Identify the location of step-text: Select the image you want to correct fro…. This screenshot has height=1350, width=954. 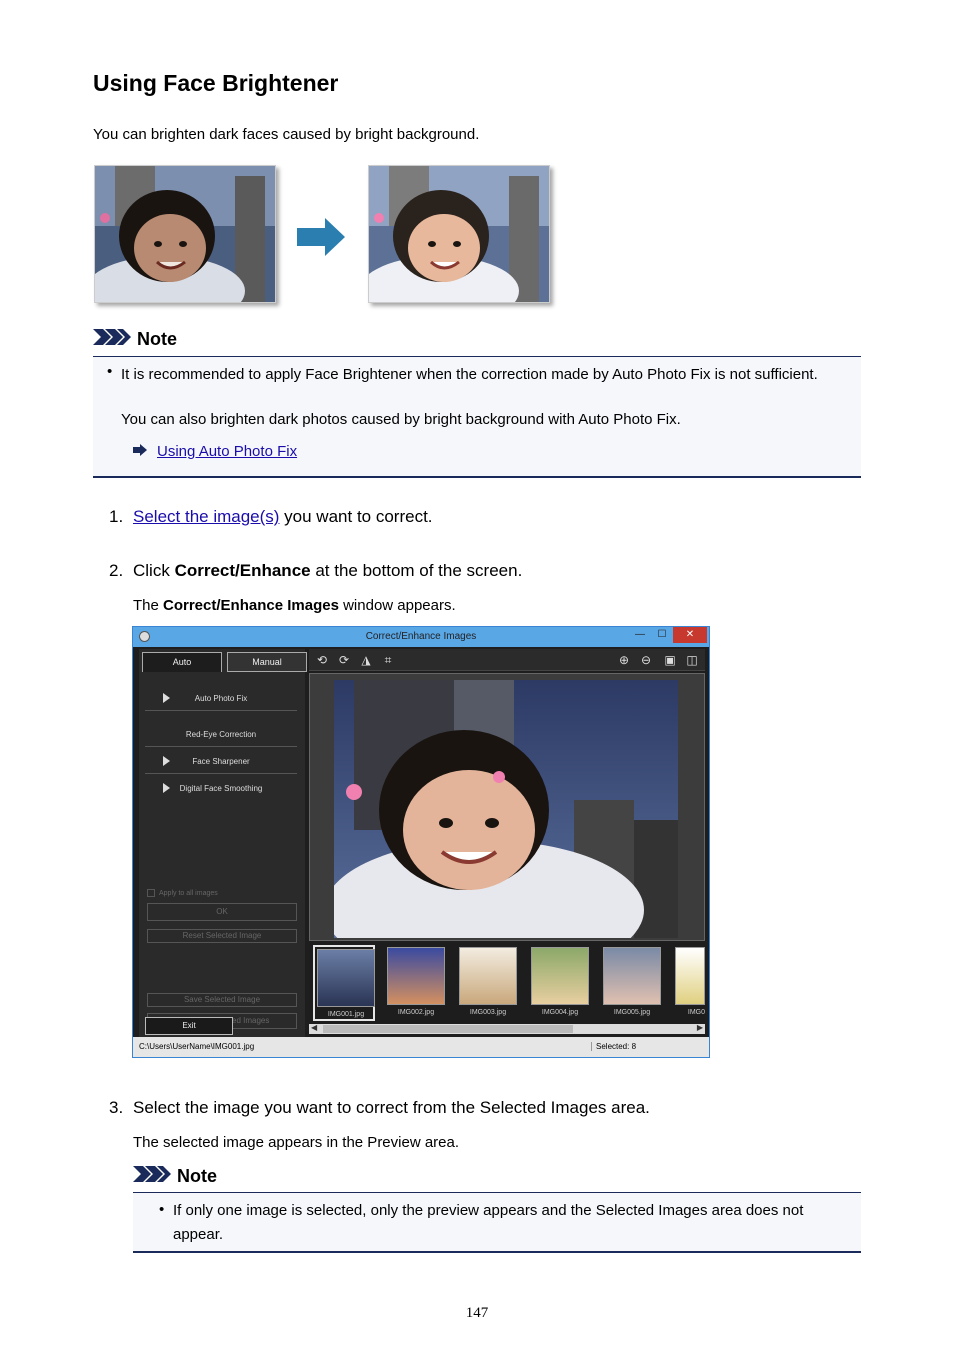
(391, 1107).